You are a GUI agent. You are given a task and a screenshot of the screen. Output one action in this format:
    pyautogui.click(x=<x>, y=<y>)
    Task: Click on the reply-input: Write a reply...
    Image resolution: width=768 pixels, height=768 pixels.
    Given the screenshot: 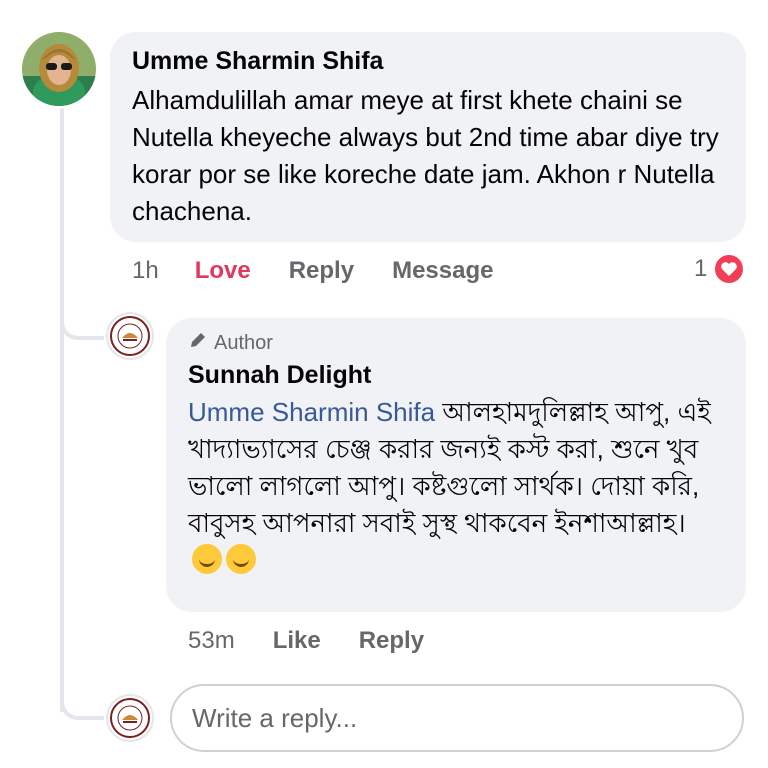 What is the action you would take?
    pyautogui.click(x=457, y=718)
    